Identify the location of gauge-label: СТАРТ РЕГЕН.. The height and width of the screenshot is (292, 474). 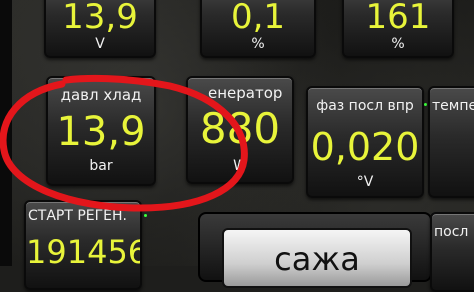
(77, 216).